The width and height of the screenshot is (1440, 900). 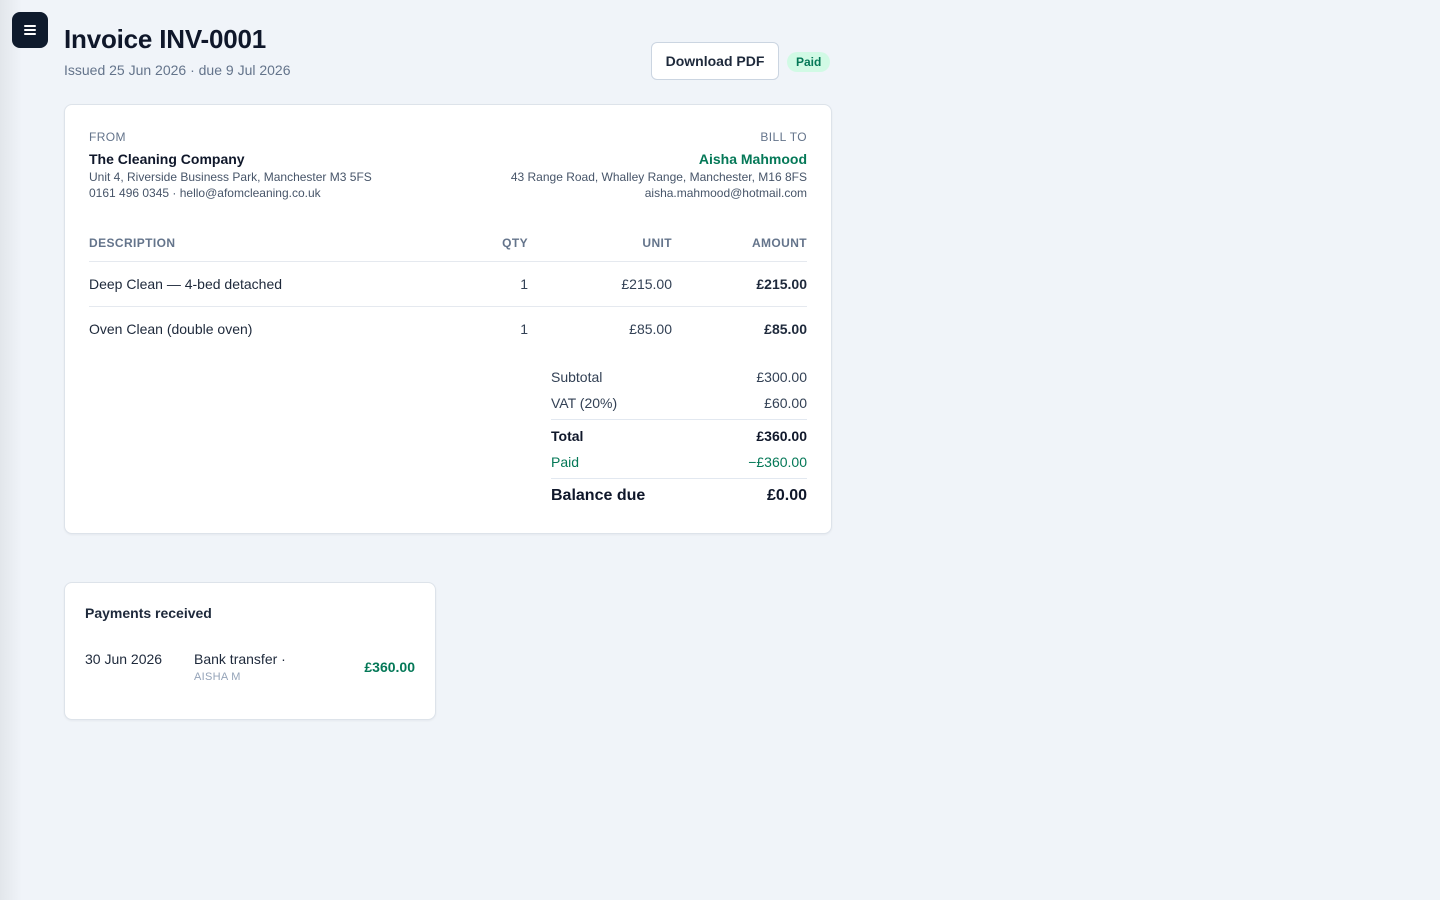 What do you see at coordinates (786, 495) in the screenshot?
I see `balance-due-value: £0.00` at bounding box center [786, 495].